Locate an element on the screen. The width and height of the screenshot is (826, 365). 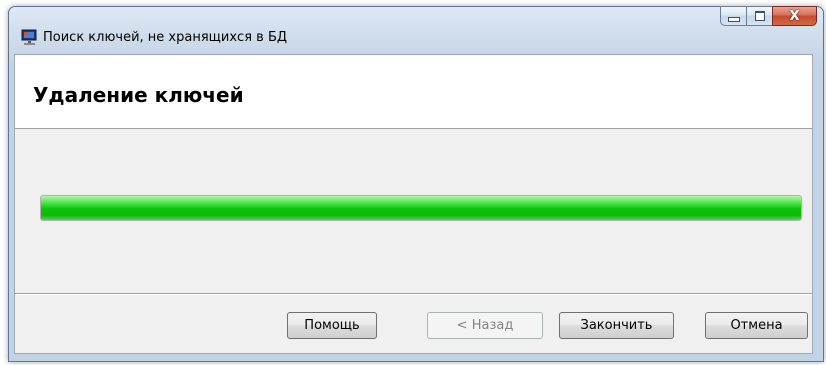
progress-bar-fill is located at coordinates (421, 208).